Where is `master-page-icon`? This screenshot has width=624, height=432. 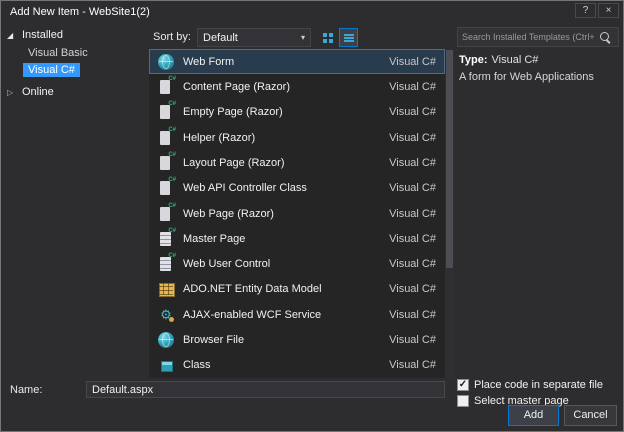
master-page-icon is located at coordinates (167, 237).